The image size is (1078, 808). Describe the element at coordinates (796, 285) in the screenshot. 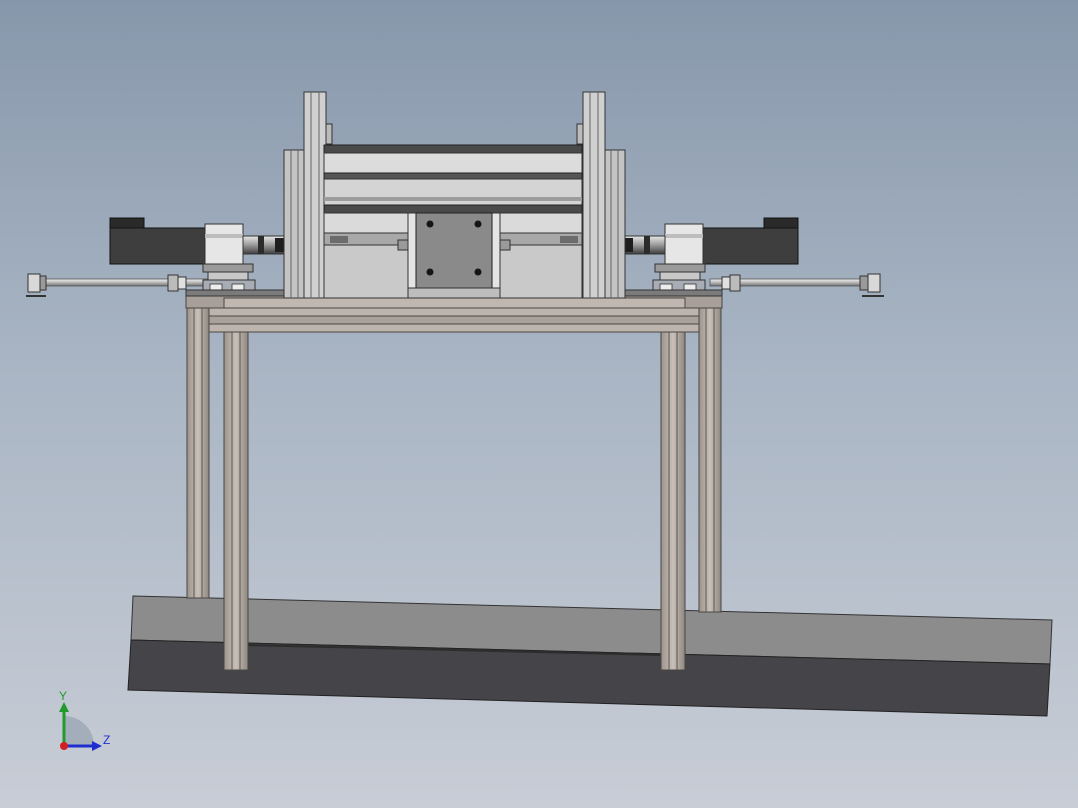

I see `right-guide-rod` at that location.